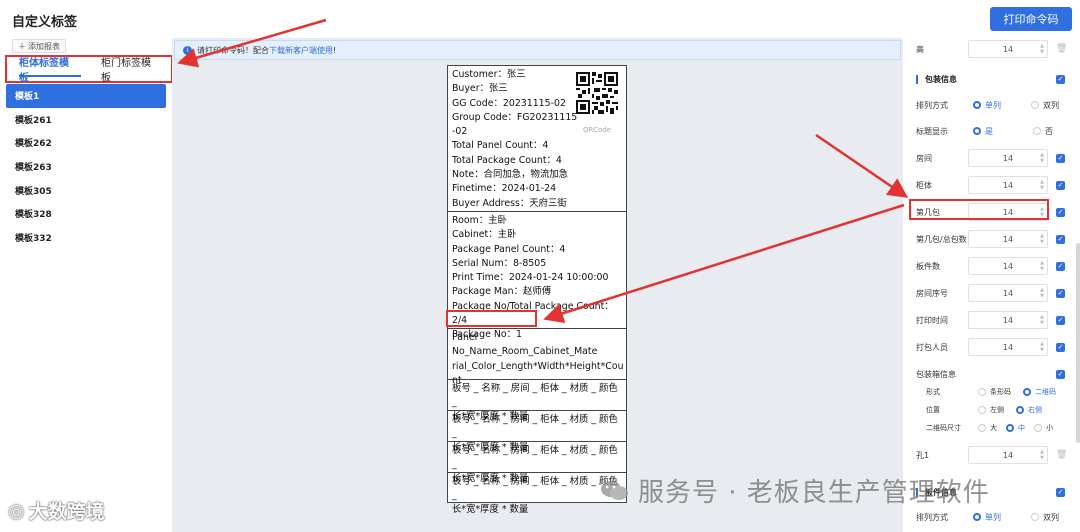  What do you see at coordinates (44, 46) in the screenshot?
I see `add-report-label: 添加报表` at bounding box center [44, 46].